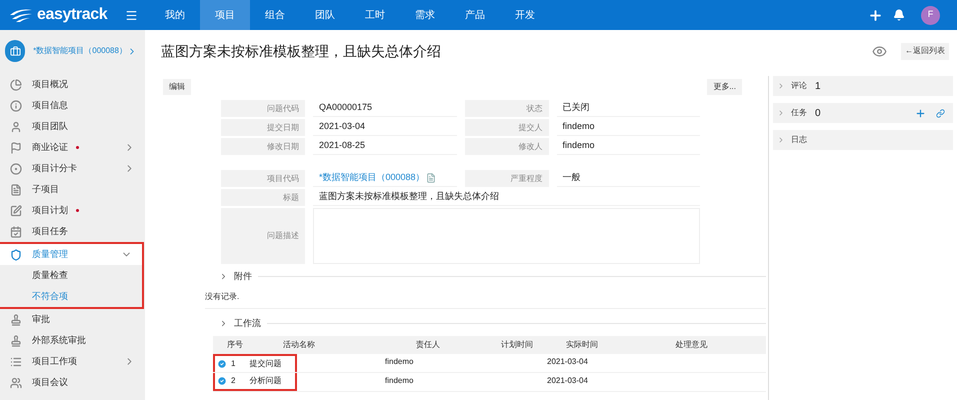 Image resolution: width=957 pixels, height=400 pixels. What do you see at coordinates (899, 15) in the screenshot?
I see `notification-bell-icon` at bounding box center [899, 15].